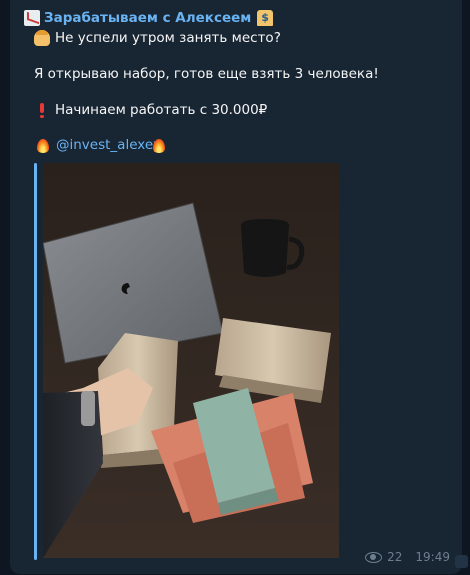 The height and width of the screenshot is (575, 470). I want to click on share-button, so click(461, 561).